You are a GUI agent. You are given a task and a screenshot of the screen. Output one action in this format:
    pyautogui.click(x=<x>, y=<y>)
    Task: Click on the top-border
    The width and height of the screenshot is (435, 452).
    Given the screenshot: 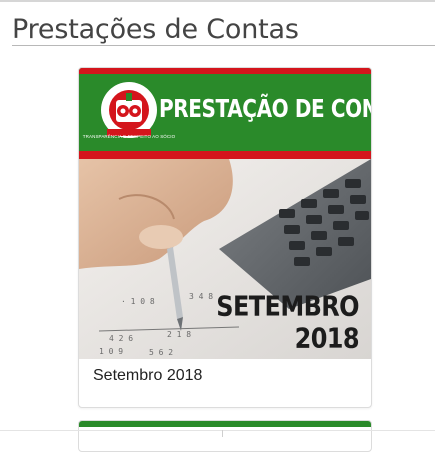 What is the action you would take?
    pyautogui.click(x=217, y=1)
    